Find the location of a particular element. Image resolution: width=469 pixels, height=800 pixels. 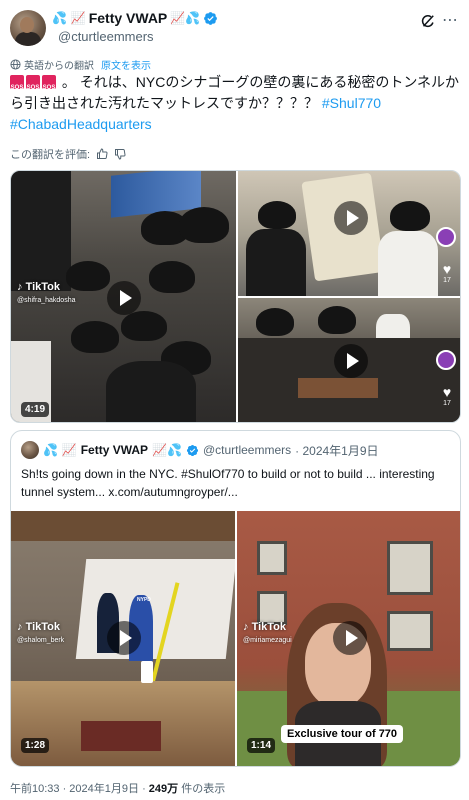

hashtag-shul770: #Shul770 is located at coordinates (351, 103).